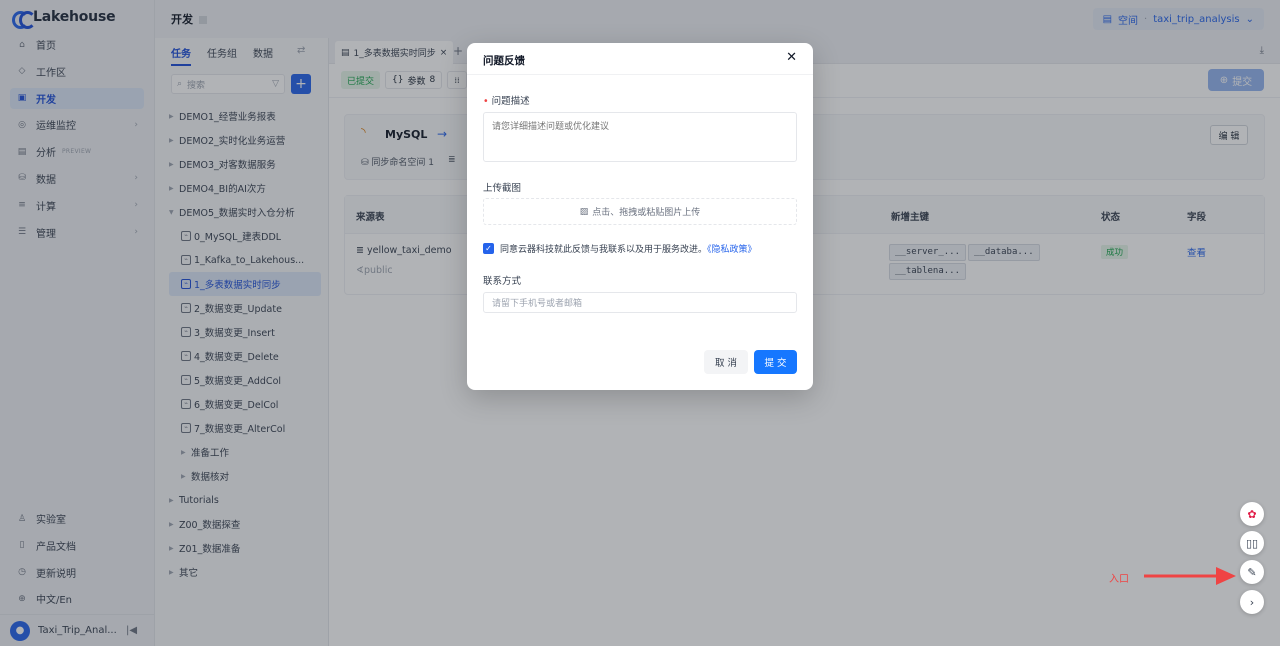 The image size is (1280, 646). I want to click on screenshot-upload: ▨ 点击、拖拽或粘贴图片上传, so click(640, 211).